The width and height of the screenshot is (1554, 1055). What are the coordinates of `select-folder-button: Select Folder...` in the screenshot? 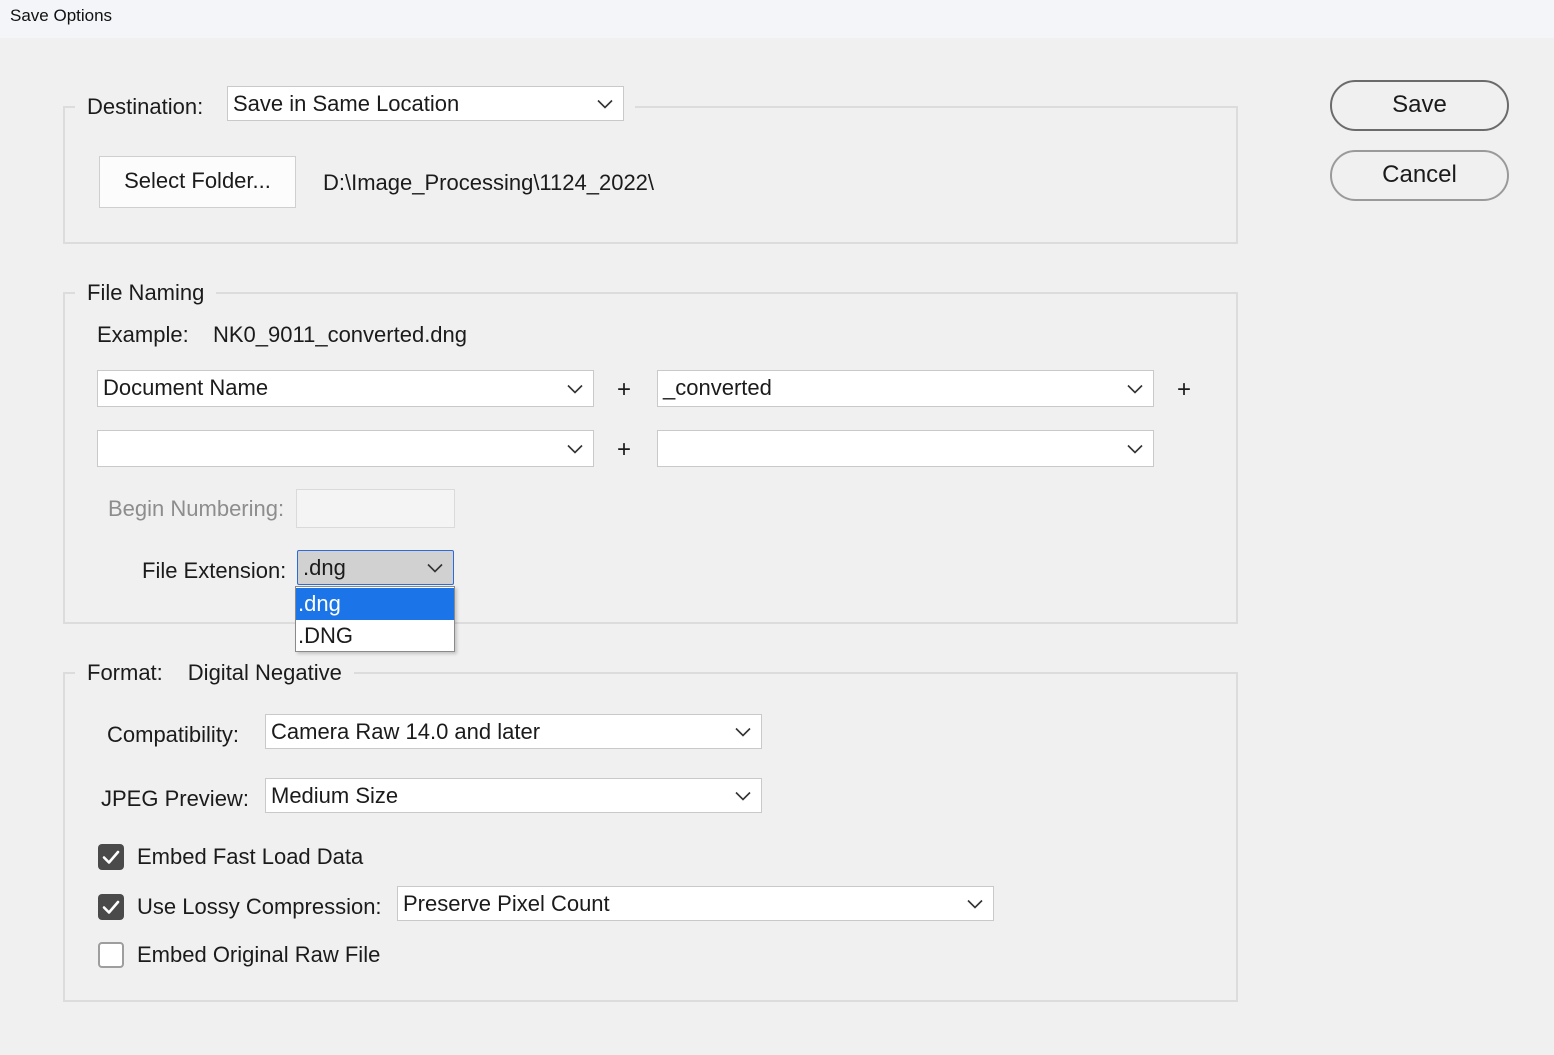 It's located at (197, 182).